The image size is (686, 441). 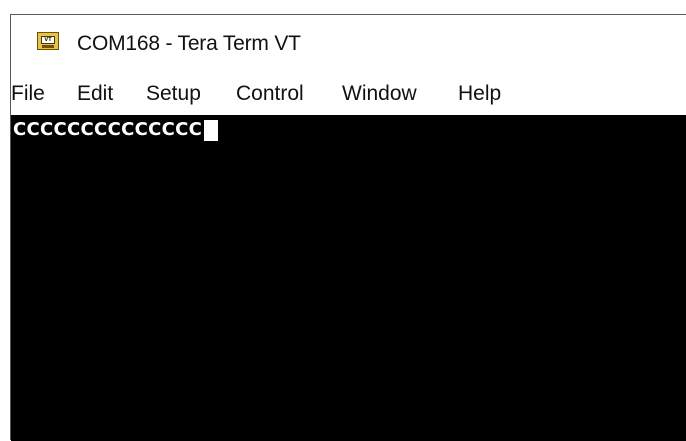 I want to click on window-title: COM168 - Tera Term VT, so click(x=189, y=43).